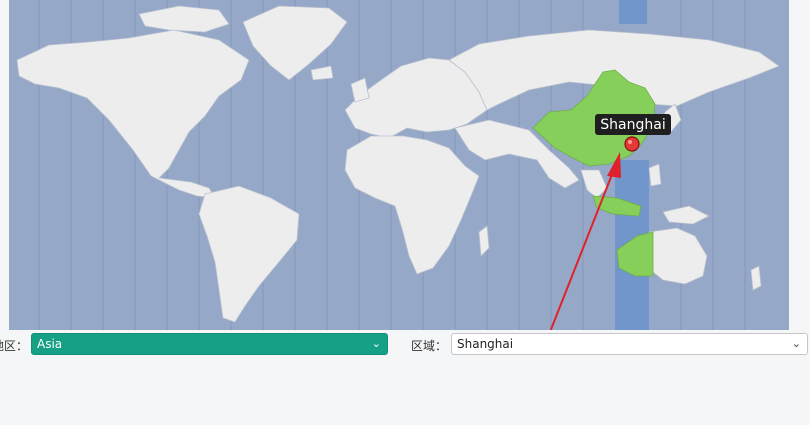 The image size is (810, 425). Describe the element at coordinates (209, 344) in the screenshot. I see `region-select: Asia ⌄` at that location.